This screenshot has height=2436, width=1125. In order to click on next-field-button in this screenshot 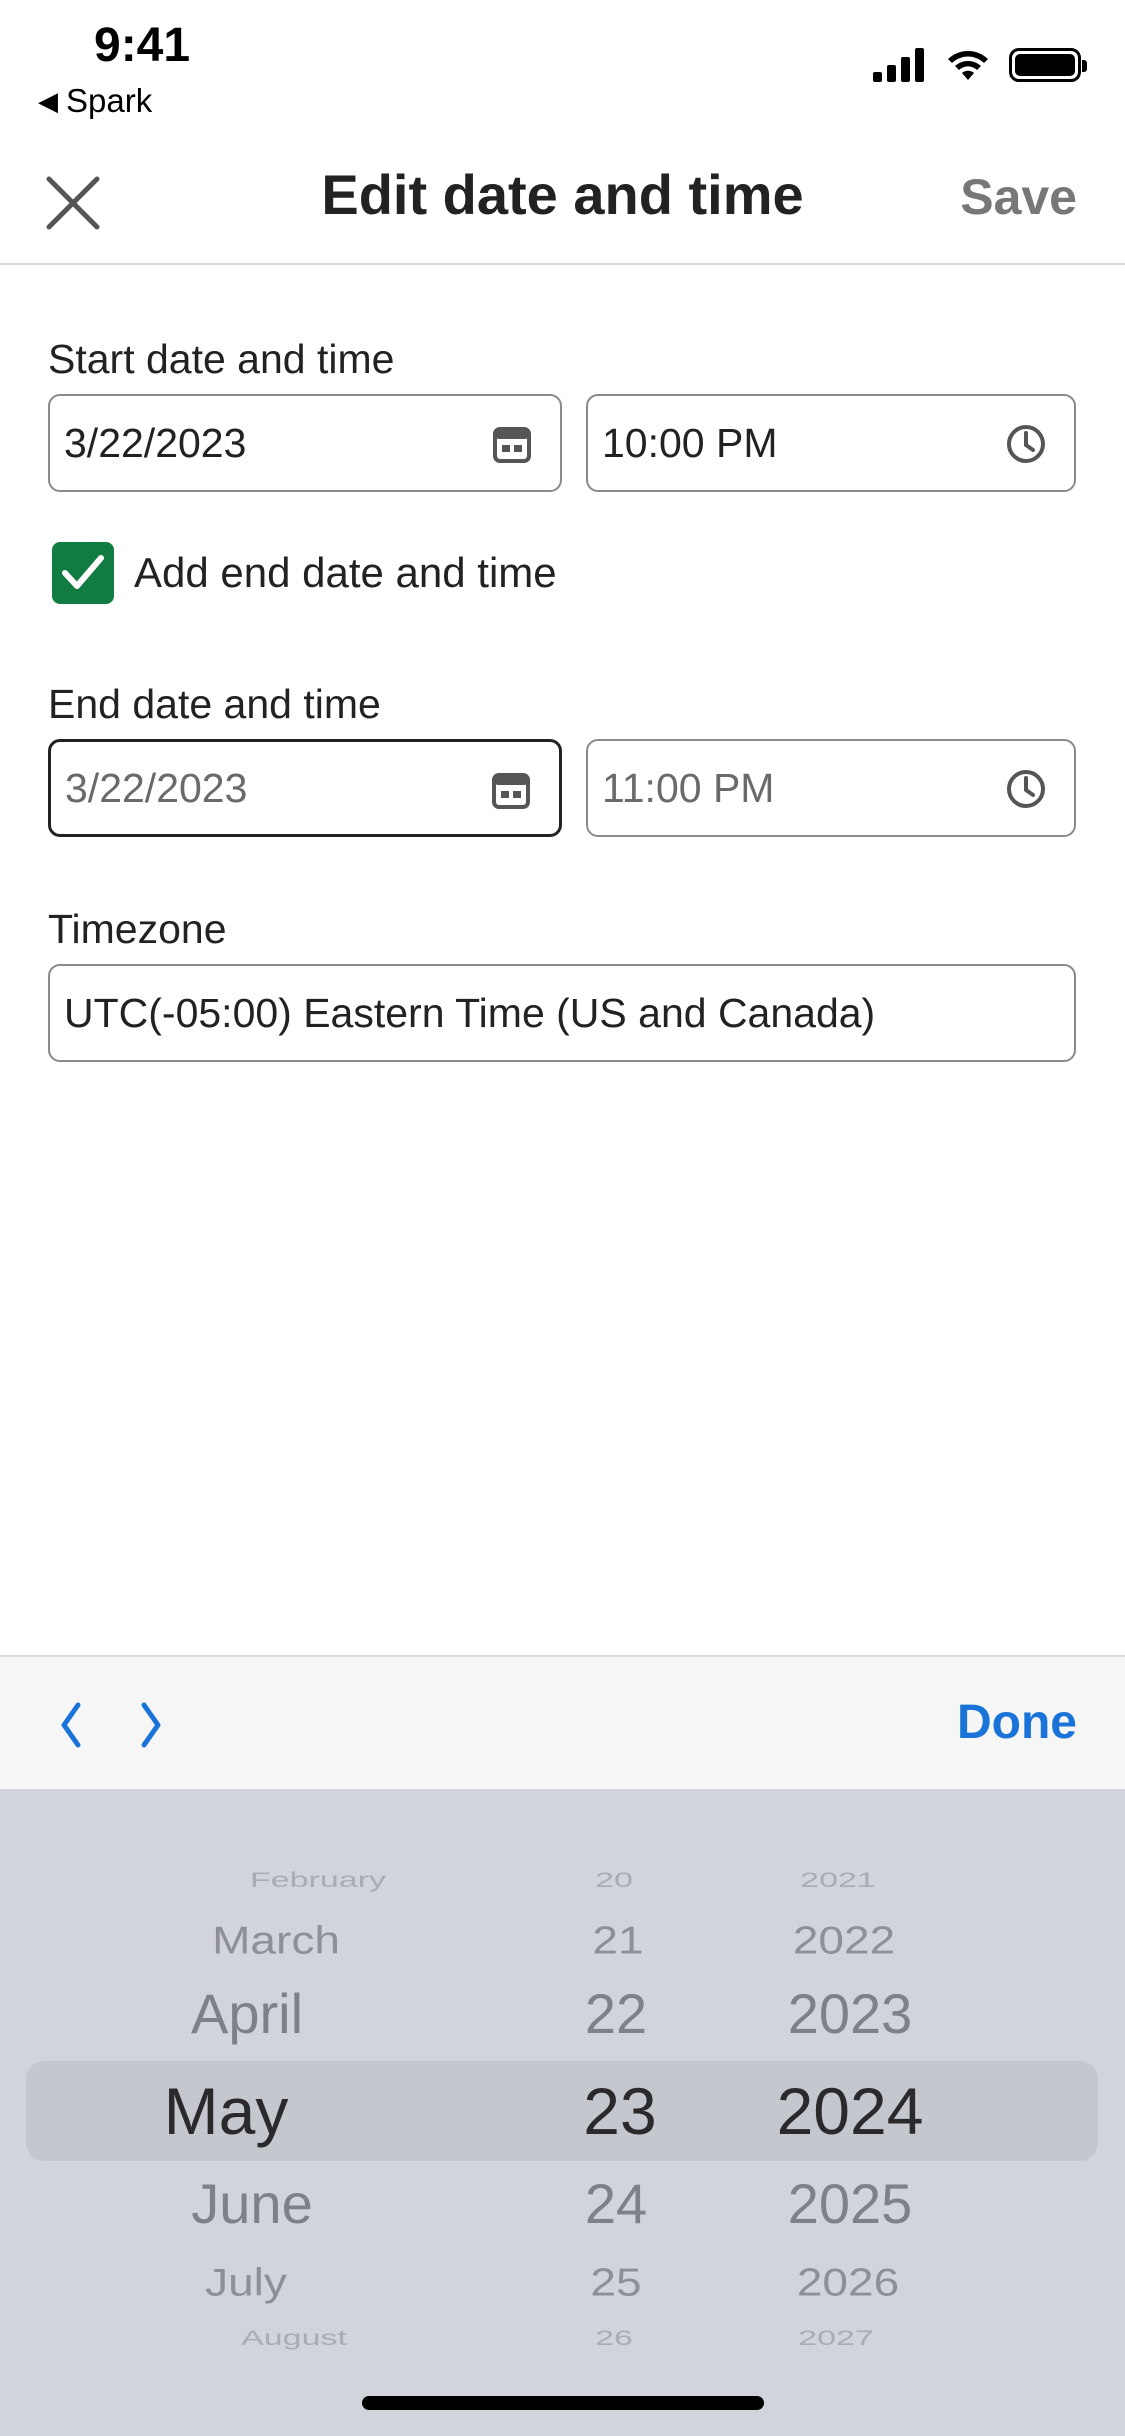, I will do `click(151, 1725)`.